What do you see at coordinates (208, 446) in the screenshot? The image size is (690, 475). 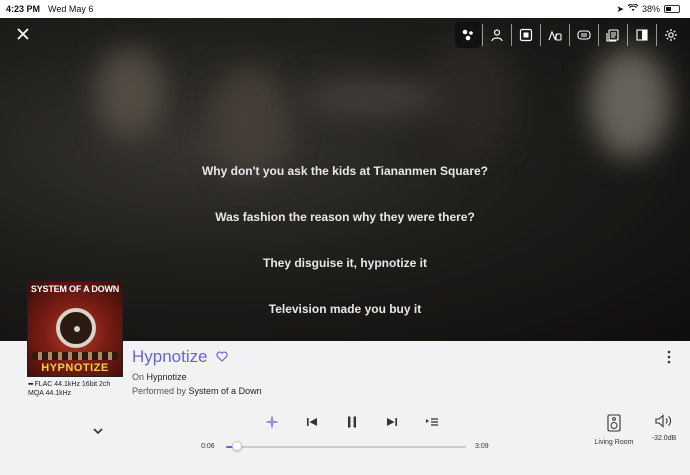 I see `elapsed-time: 0:06` at bounding box center [208, 446].